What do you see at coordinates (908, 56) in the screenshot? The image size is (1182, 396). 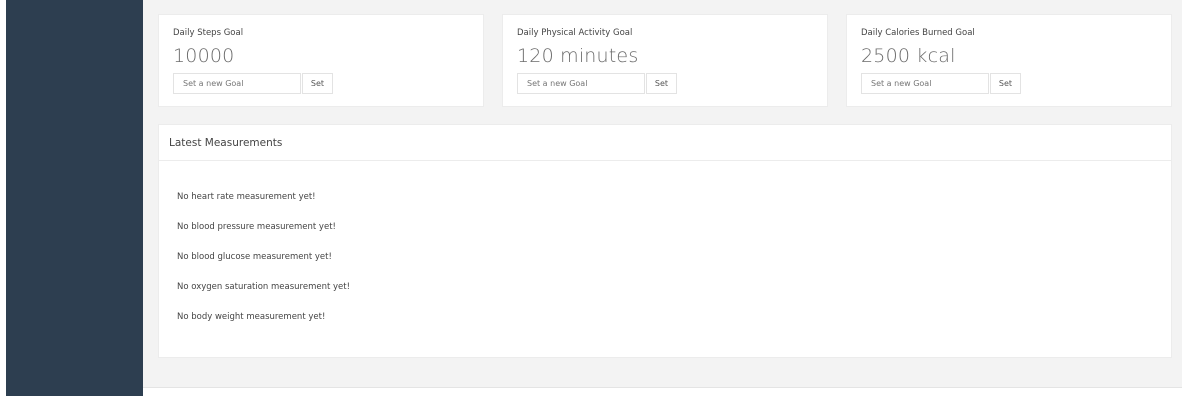 I see `calories-goal-value: 2500 kcal` at bounding box center [908, 56].